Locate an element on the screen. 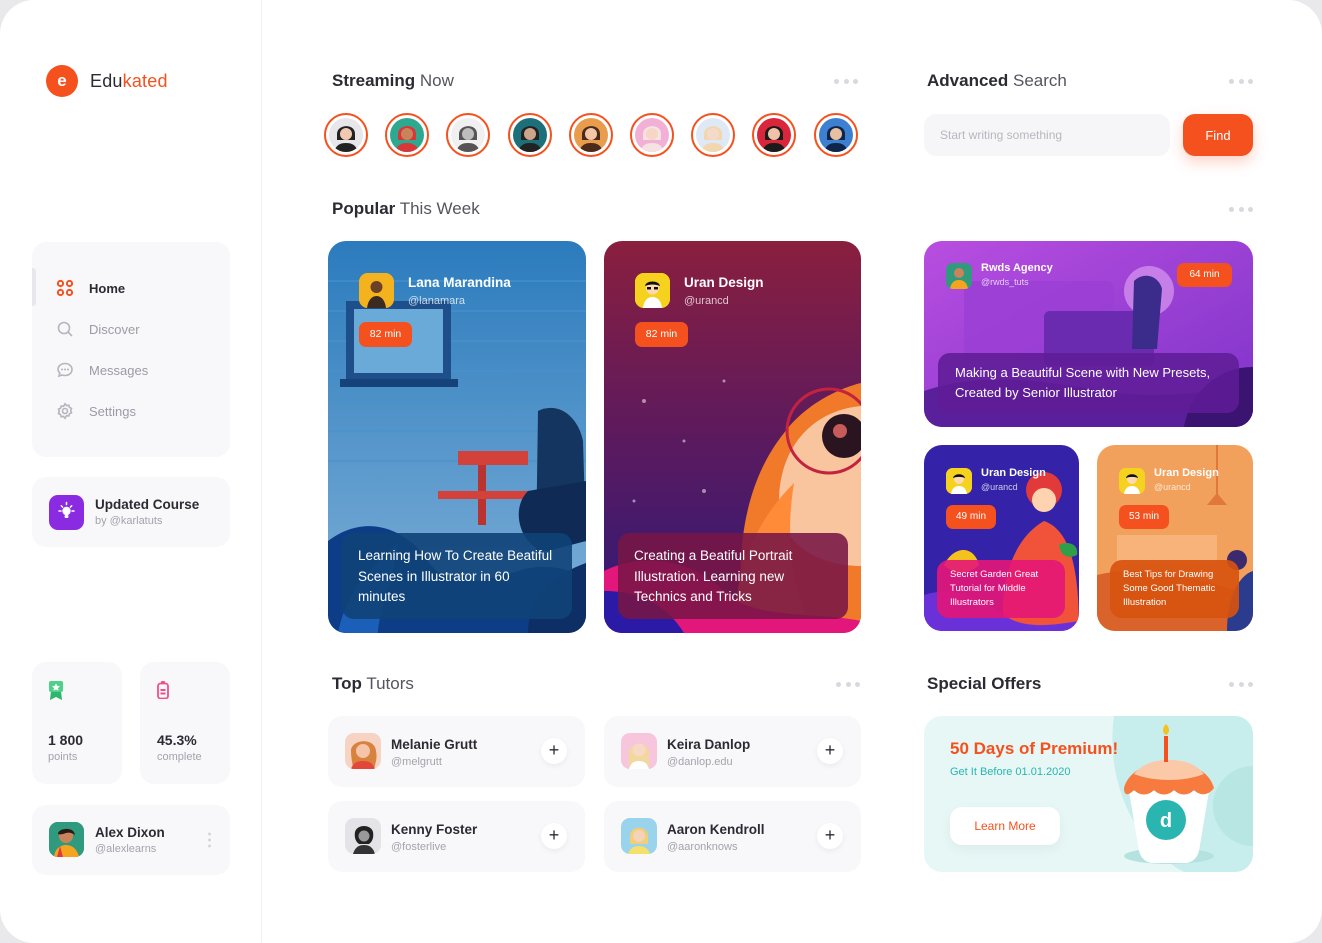 The image size is (1322, 943). lightbulb-icon is located at coordinates (66, 512).